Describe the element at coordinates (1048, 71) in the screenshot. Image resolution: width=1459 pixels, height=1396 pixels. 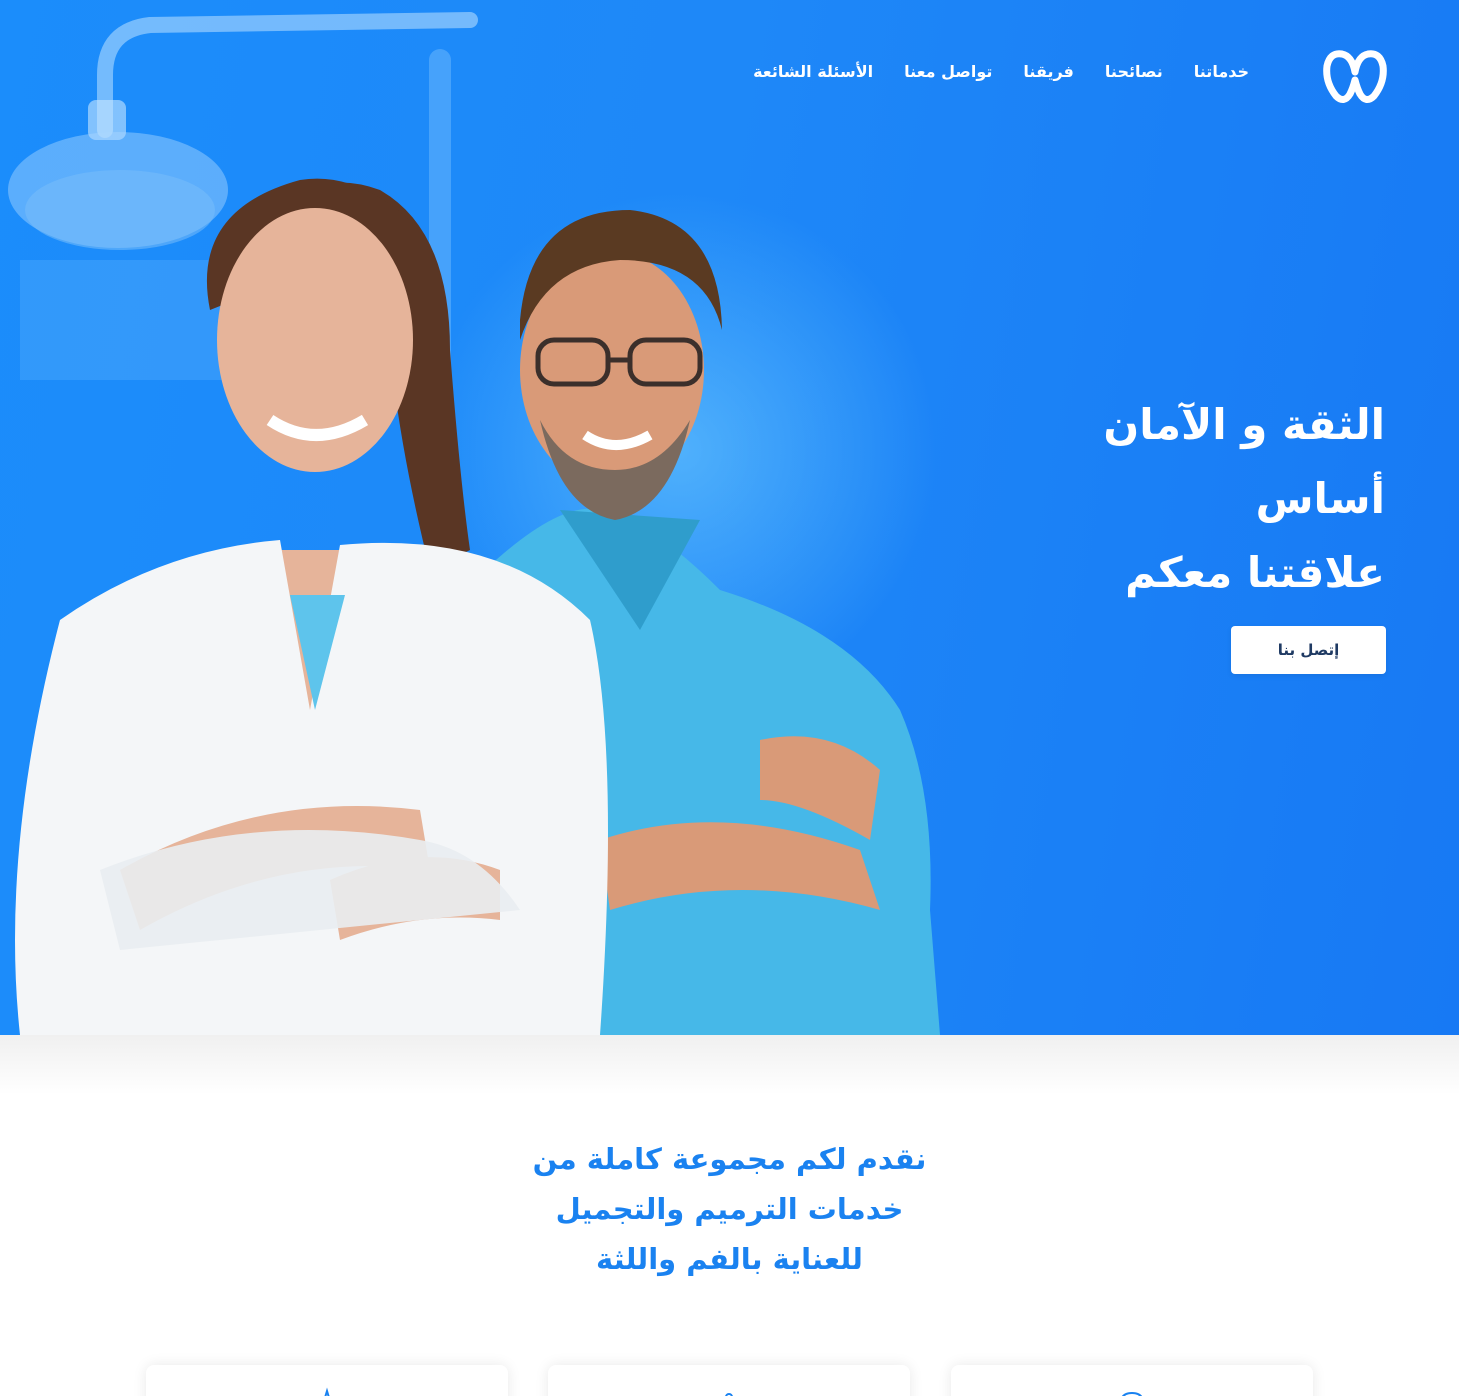
I see `nav-item-team: فريقنا` at that location.